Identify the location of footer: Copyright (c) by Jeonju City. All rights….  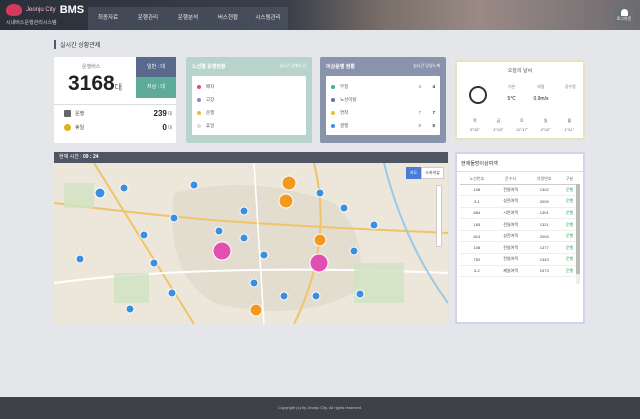
(320, 408).